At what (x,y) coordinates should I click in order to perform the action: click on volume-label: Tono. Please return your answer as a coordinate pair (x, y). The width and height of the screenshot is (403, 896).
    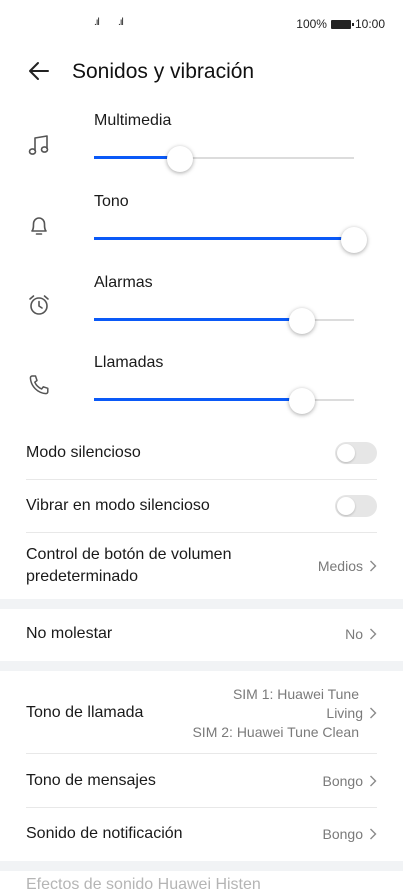
    Looking at the image, I should click on (111, 201).